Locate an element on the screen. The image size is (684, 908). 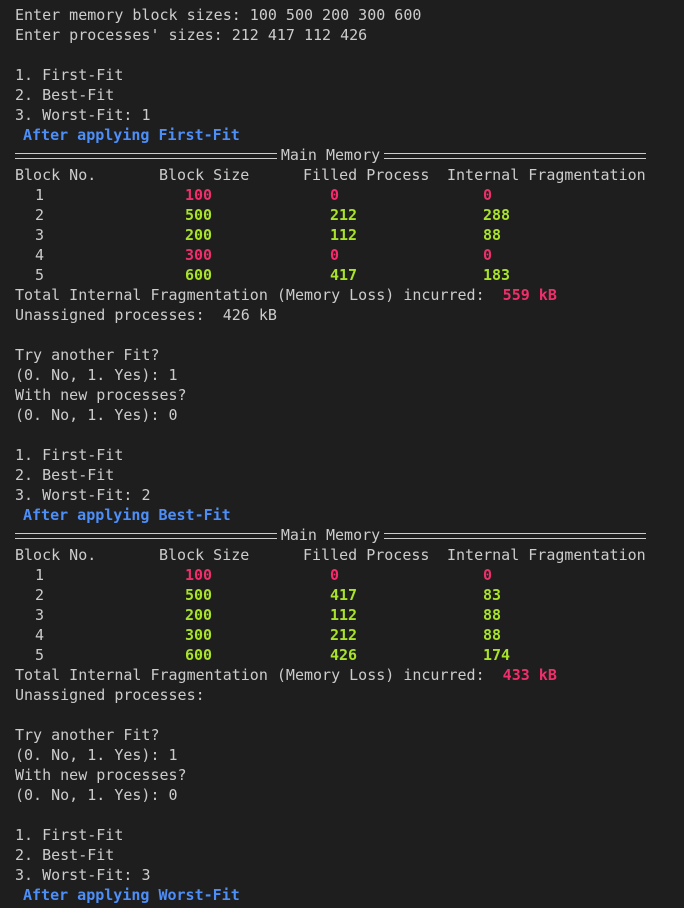
cell-filled-process: 426 is located at coordinates (344, 655).